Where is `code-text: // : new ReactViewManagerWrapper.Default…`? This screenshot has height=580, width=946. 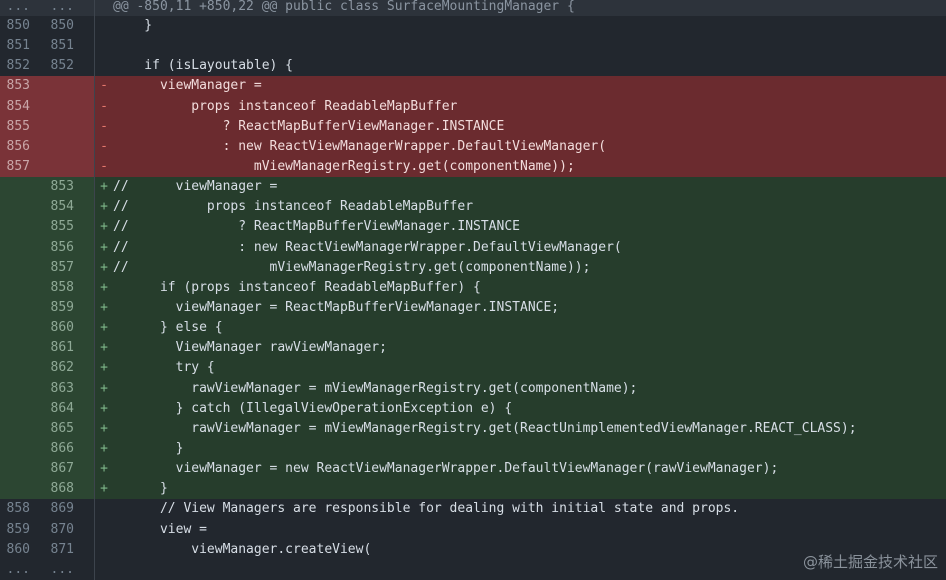 code-text: // : new ReactViewManagerWrapper.Default… is located at coordinates (367, 247).